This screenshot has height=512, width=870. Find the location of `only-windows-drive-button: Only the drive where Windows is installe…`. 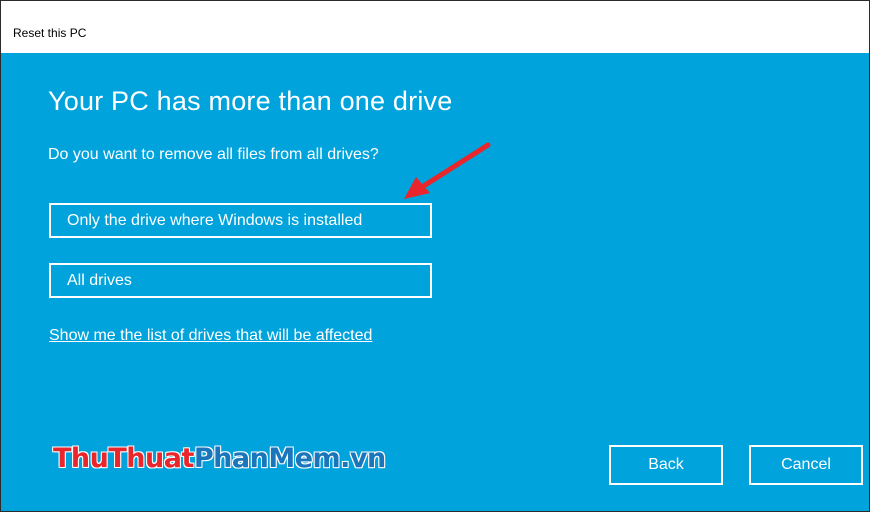

only-windows-drive-button: Only the drive where Windows is installe… is located at coordinates (240, 220).